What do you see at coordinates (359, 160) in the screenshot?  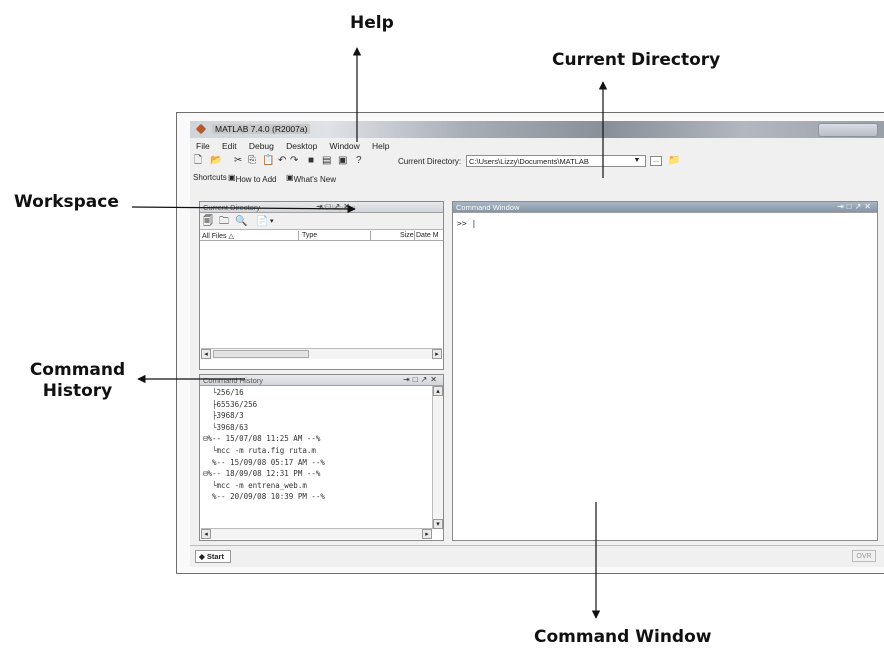 I see `help-icon: ?` at bounding box center [359, 160].